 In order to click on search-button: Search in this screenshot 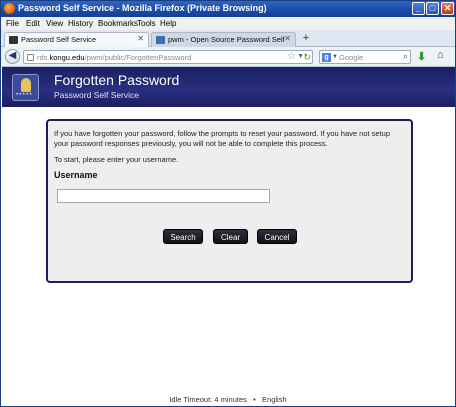, I will do `click(183, 236)`.